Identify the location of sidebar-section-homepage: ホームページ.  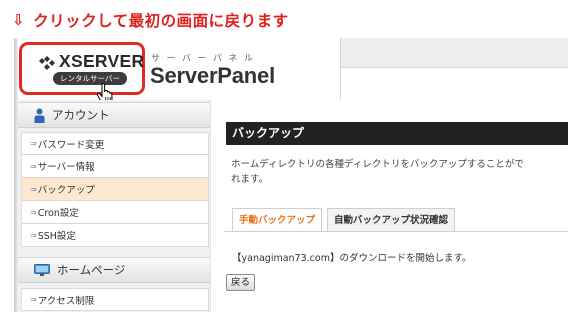
(114, 270).